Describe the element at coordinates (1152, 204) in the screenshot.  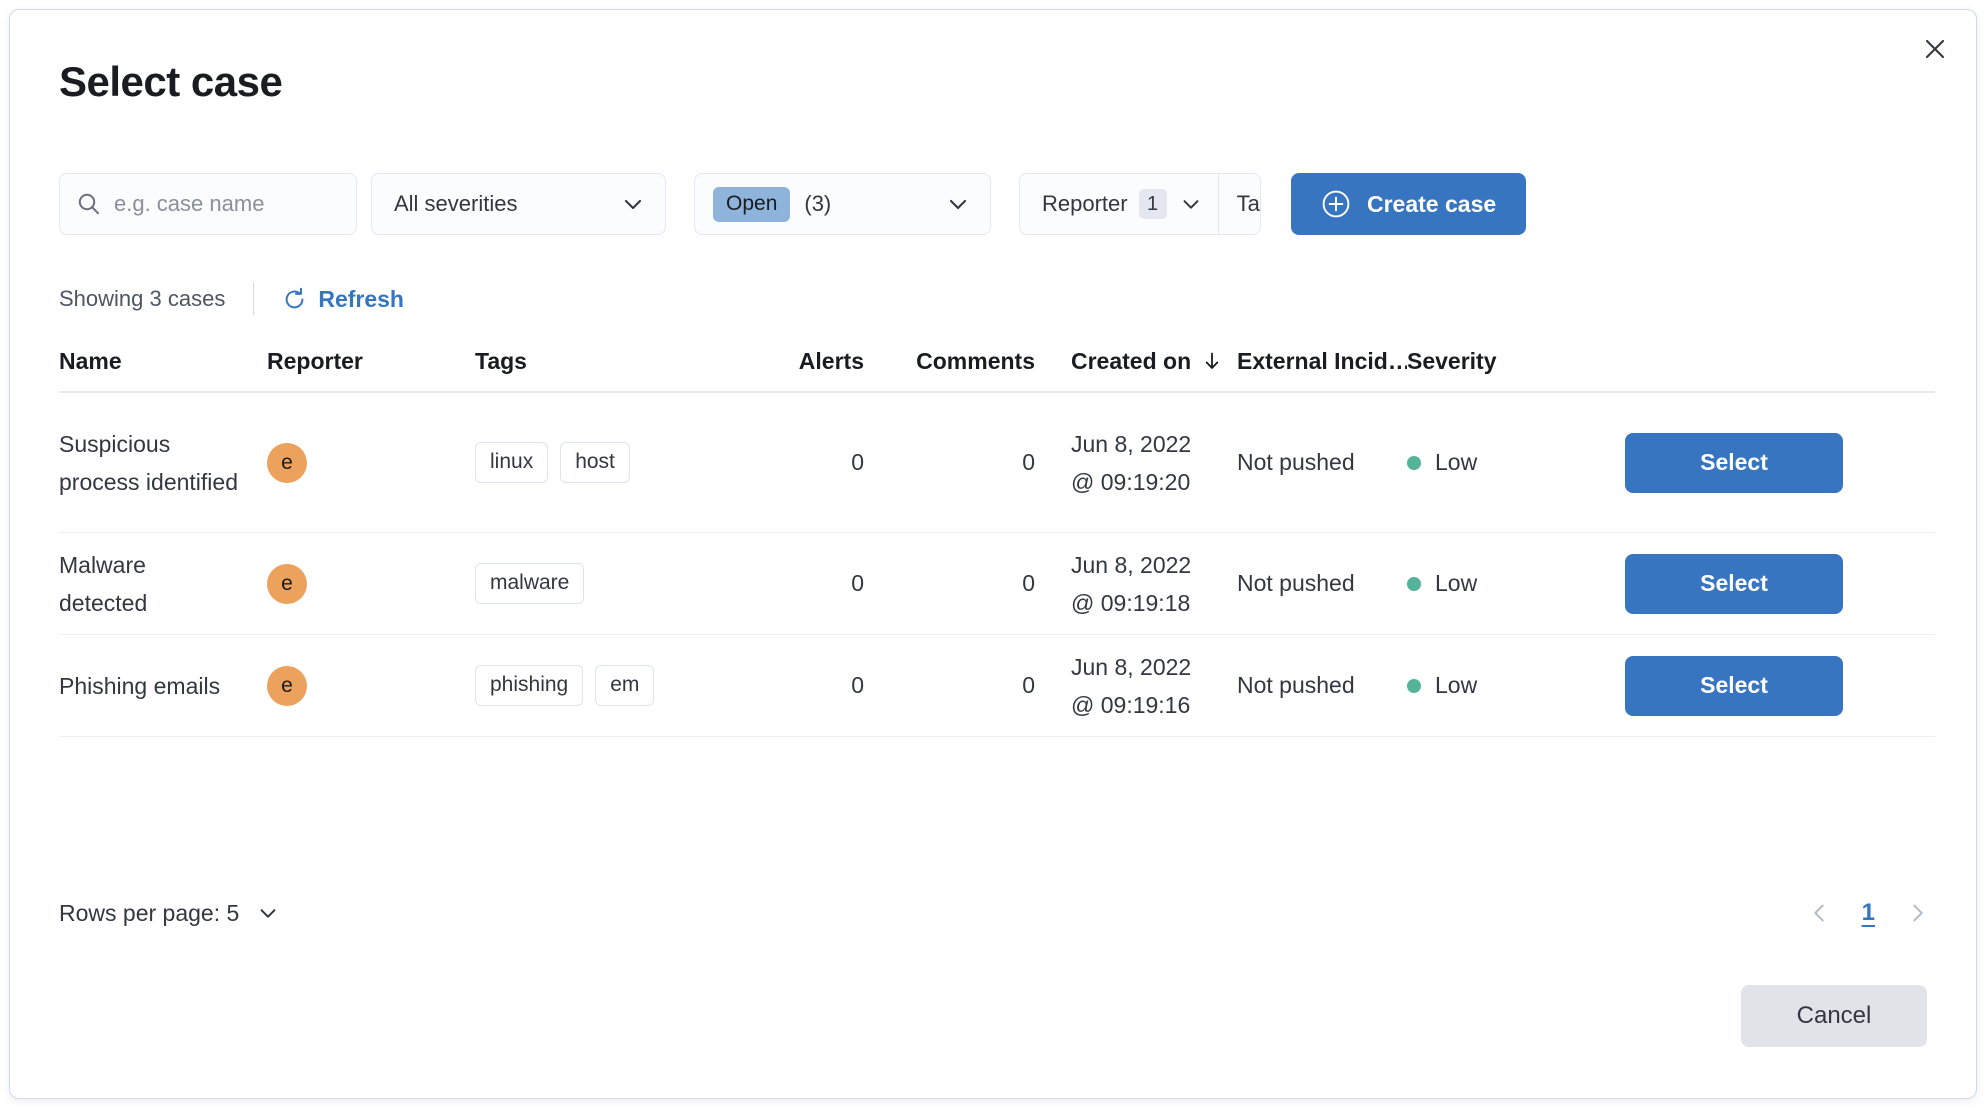
I see `reporter-count-badge: 1` at that location.